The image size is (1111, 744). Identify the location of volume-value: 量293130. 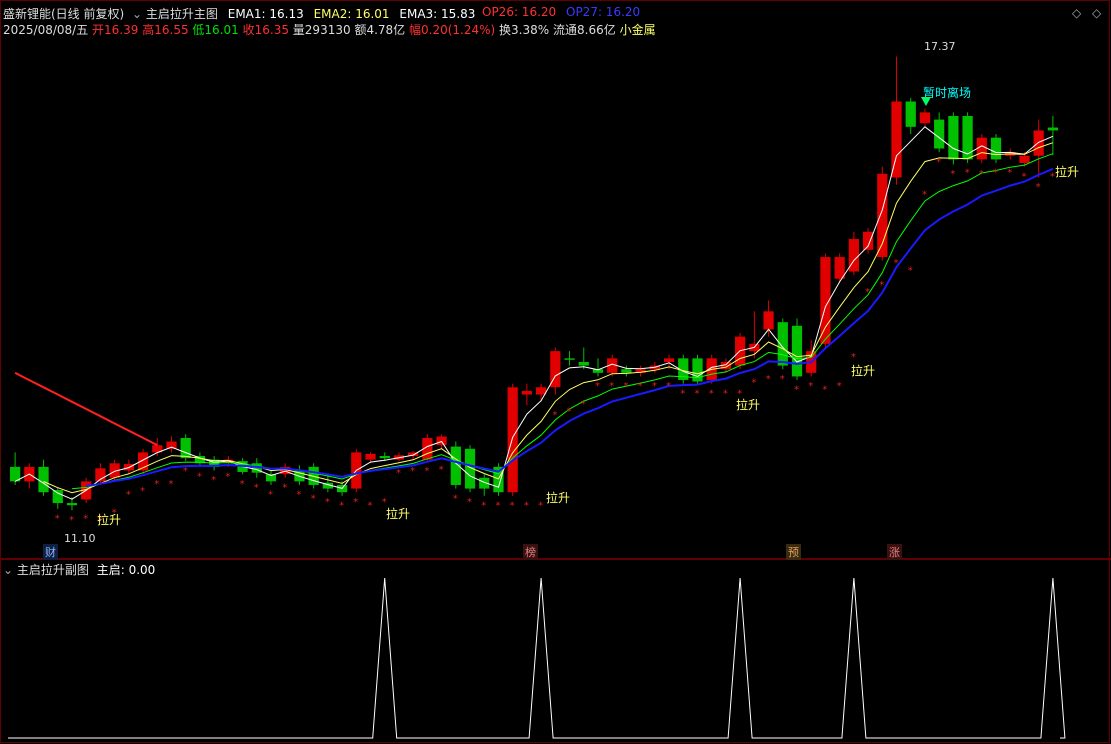
(321, 30).